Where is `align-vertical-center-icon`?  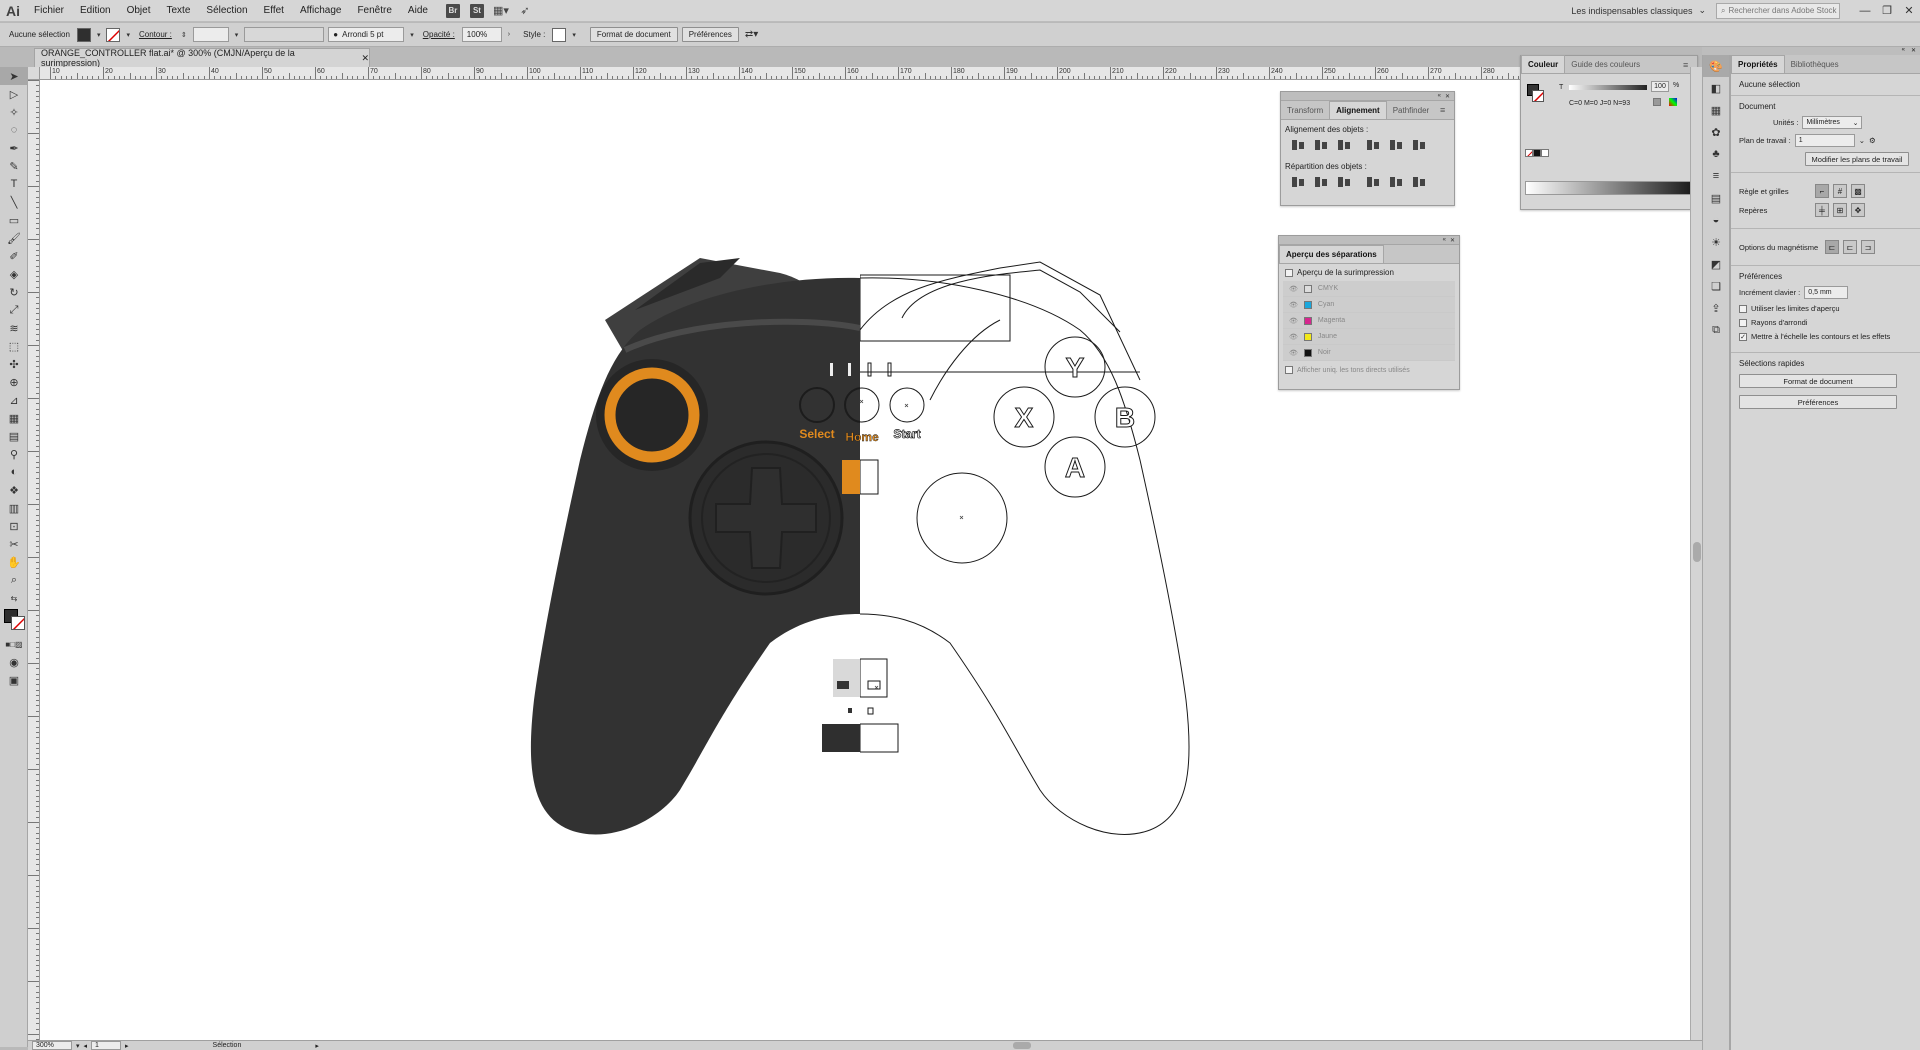
align-vertical-center-icon is located at coordinates (1396, 145).